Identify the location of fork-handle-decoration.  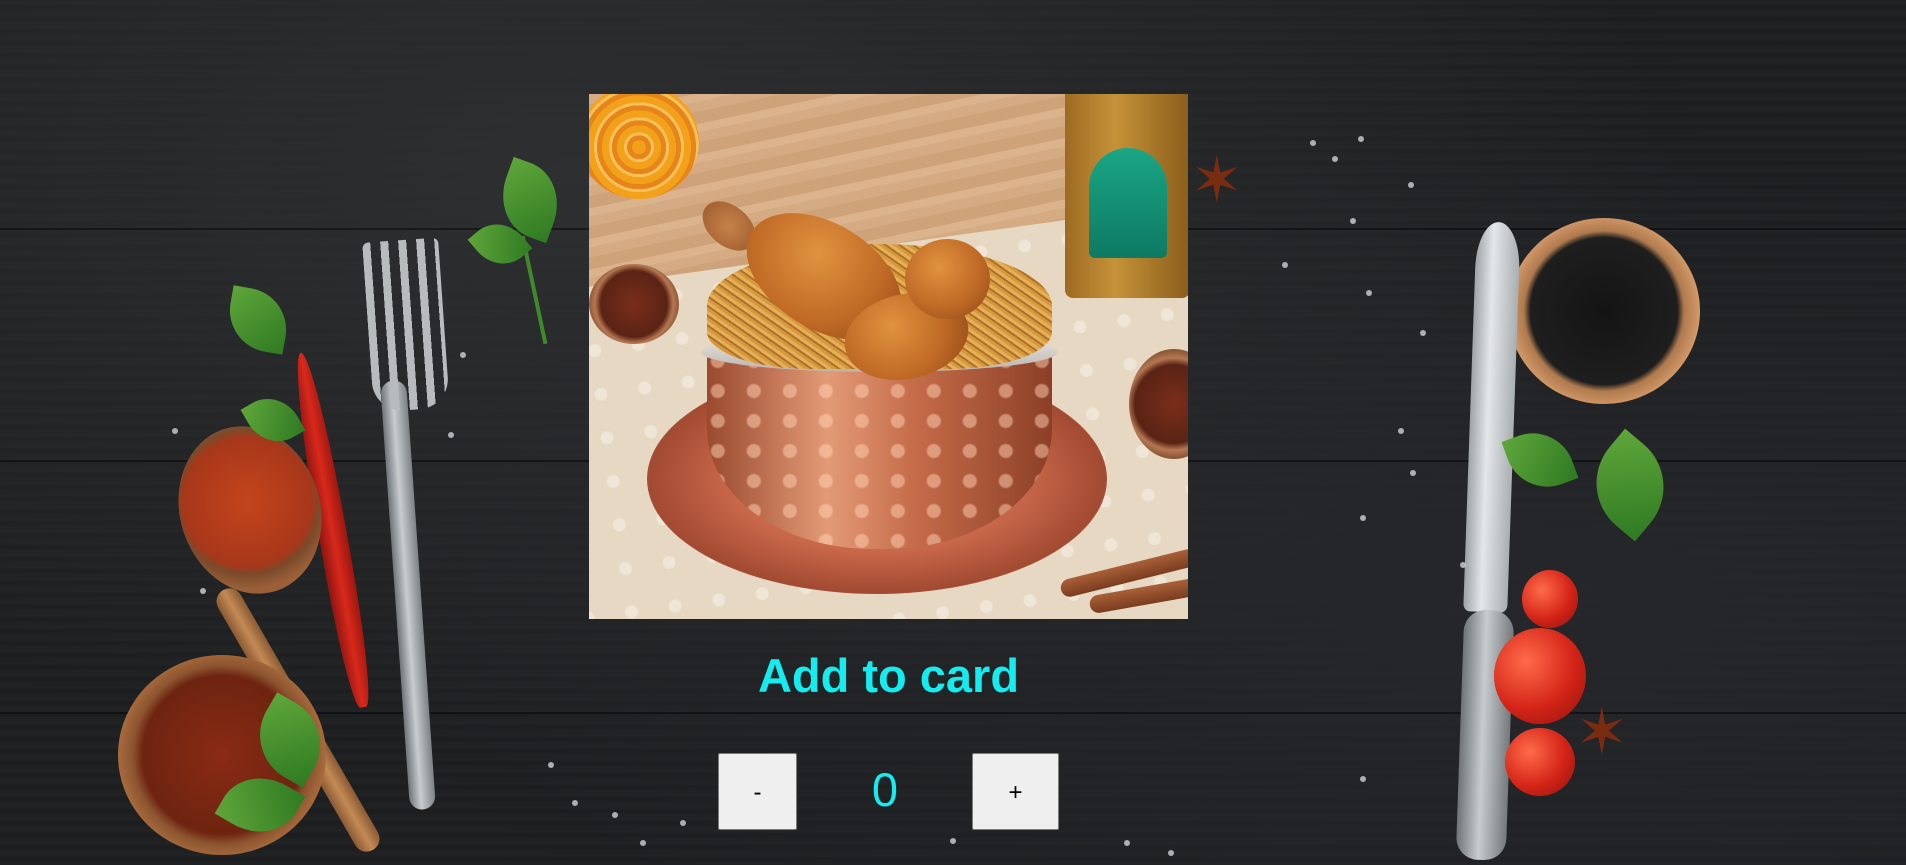
(408, 595).